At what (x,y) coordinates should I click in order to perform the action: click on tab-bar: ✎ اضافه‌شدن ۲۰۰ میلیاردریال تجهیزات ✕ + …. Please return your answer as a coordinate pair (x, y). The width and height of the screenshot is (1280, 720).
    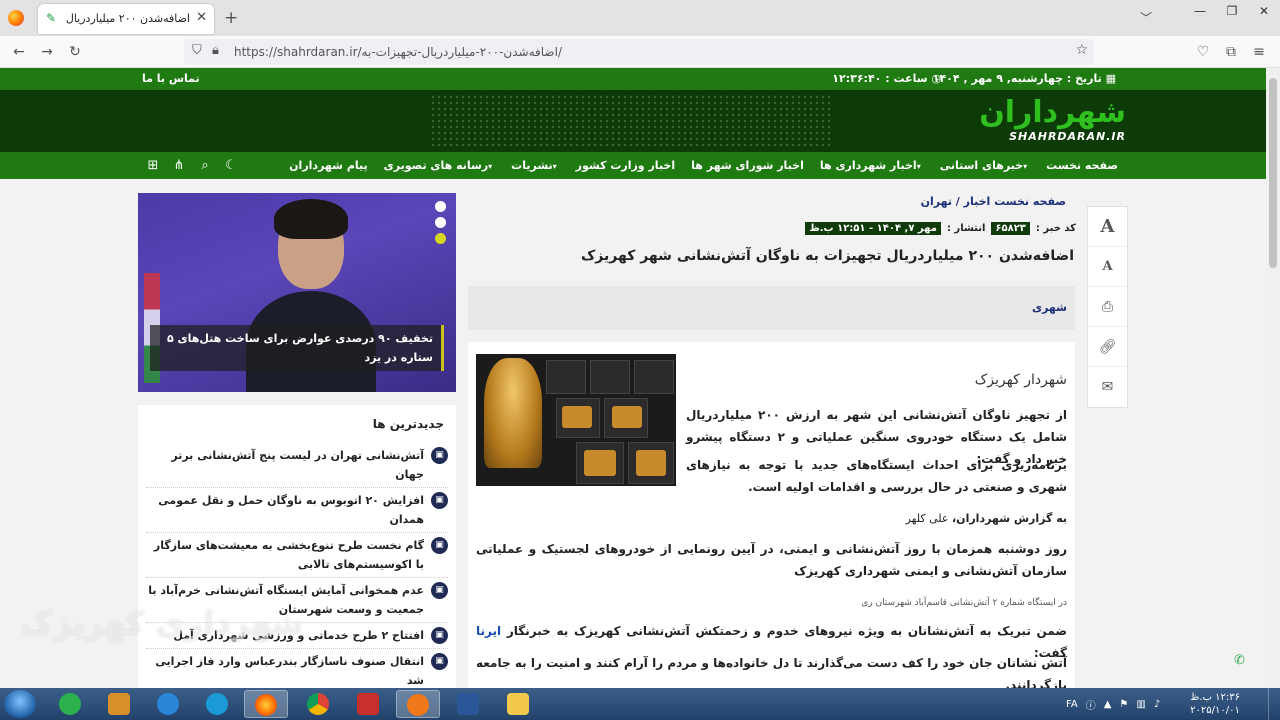
    Looking at the image, I should click on (640, 18).